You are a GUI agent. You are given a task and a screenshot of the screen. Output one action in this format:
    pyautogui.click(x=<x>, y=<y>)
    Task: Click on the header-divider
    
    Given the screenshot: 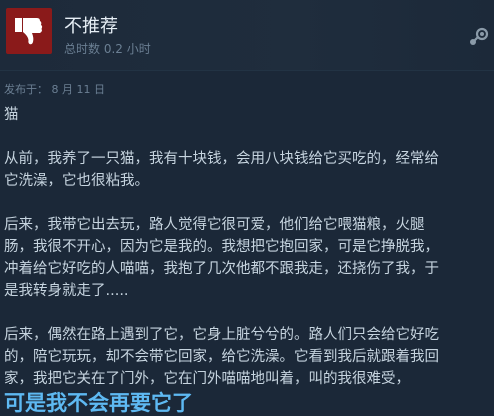 What is the action you would take?
    pyautogui.click(x=247, y=70)
    